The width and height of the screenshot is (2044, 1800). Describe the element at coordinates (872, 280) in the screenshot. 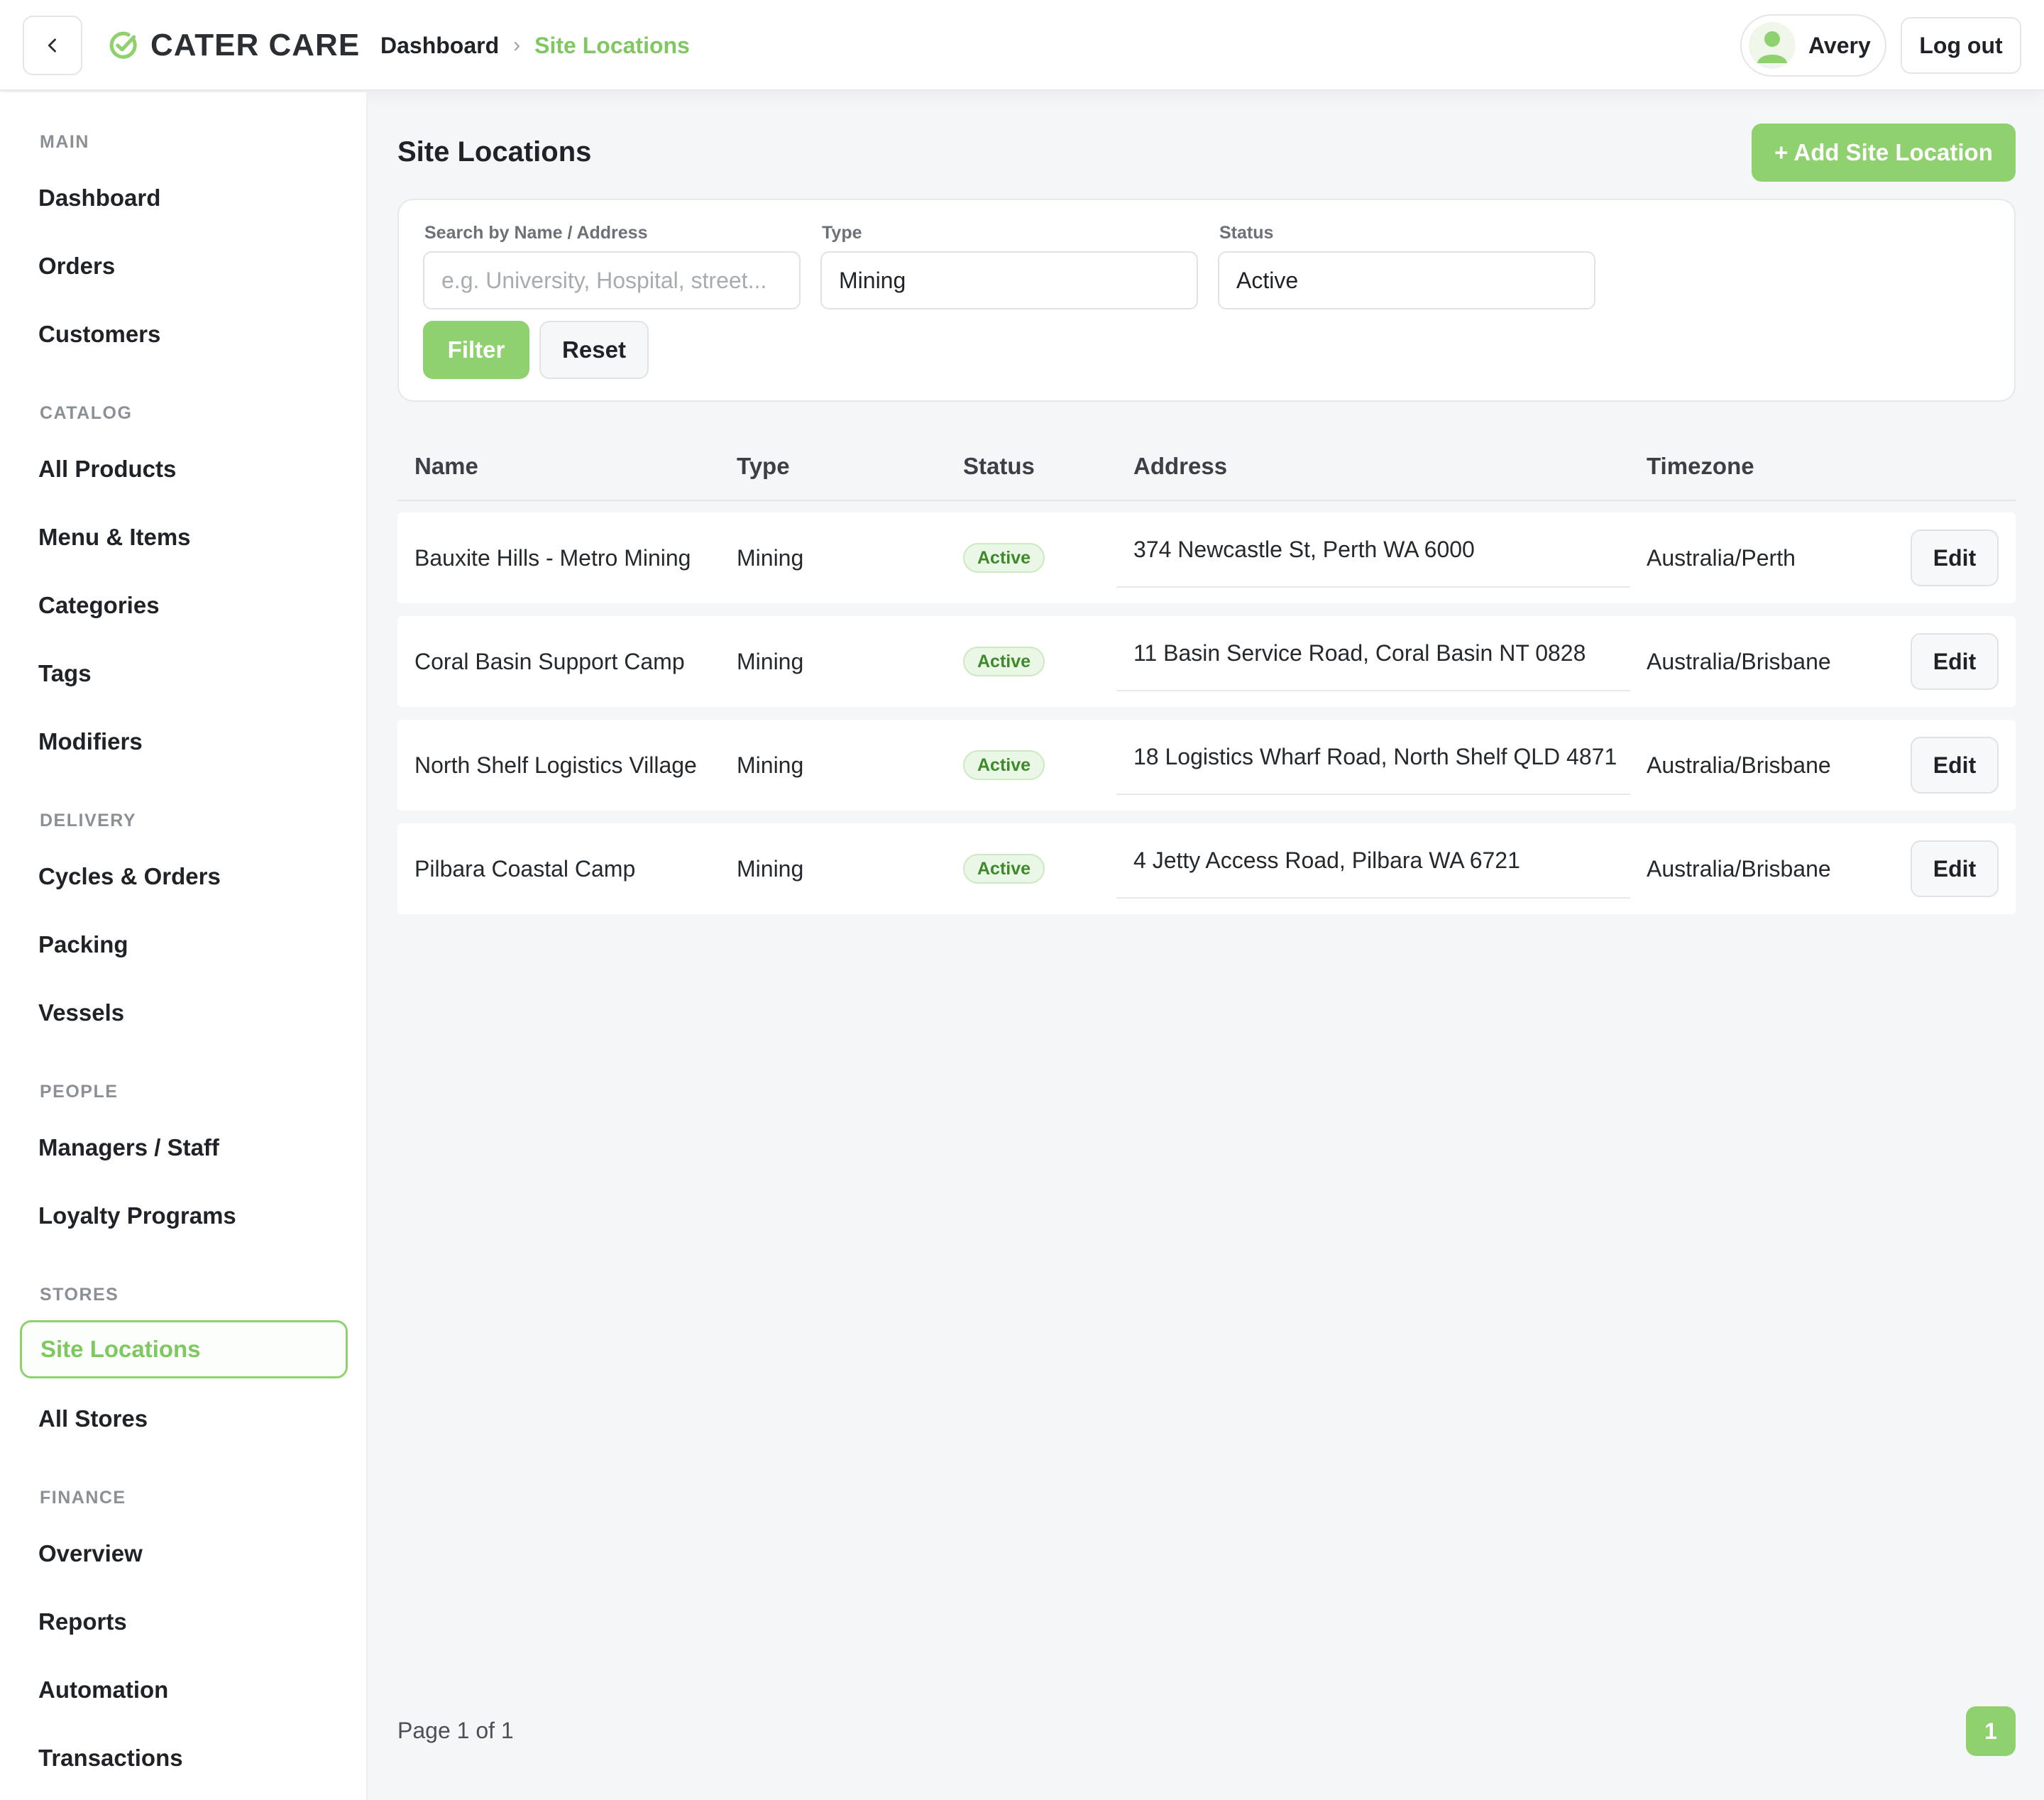

I see `type-select-value: Mining` at that location.